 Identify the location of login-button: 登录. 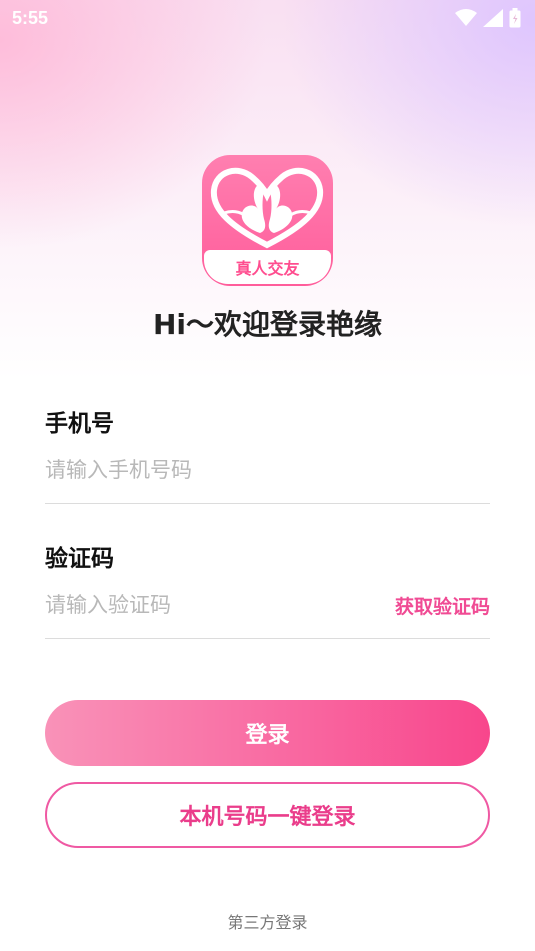
(267, 733).